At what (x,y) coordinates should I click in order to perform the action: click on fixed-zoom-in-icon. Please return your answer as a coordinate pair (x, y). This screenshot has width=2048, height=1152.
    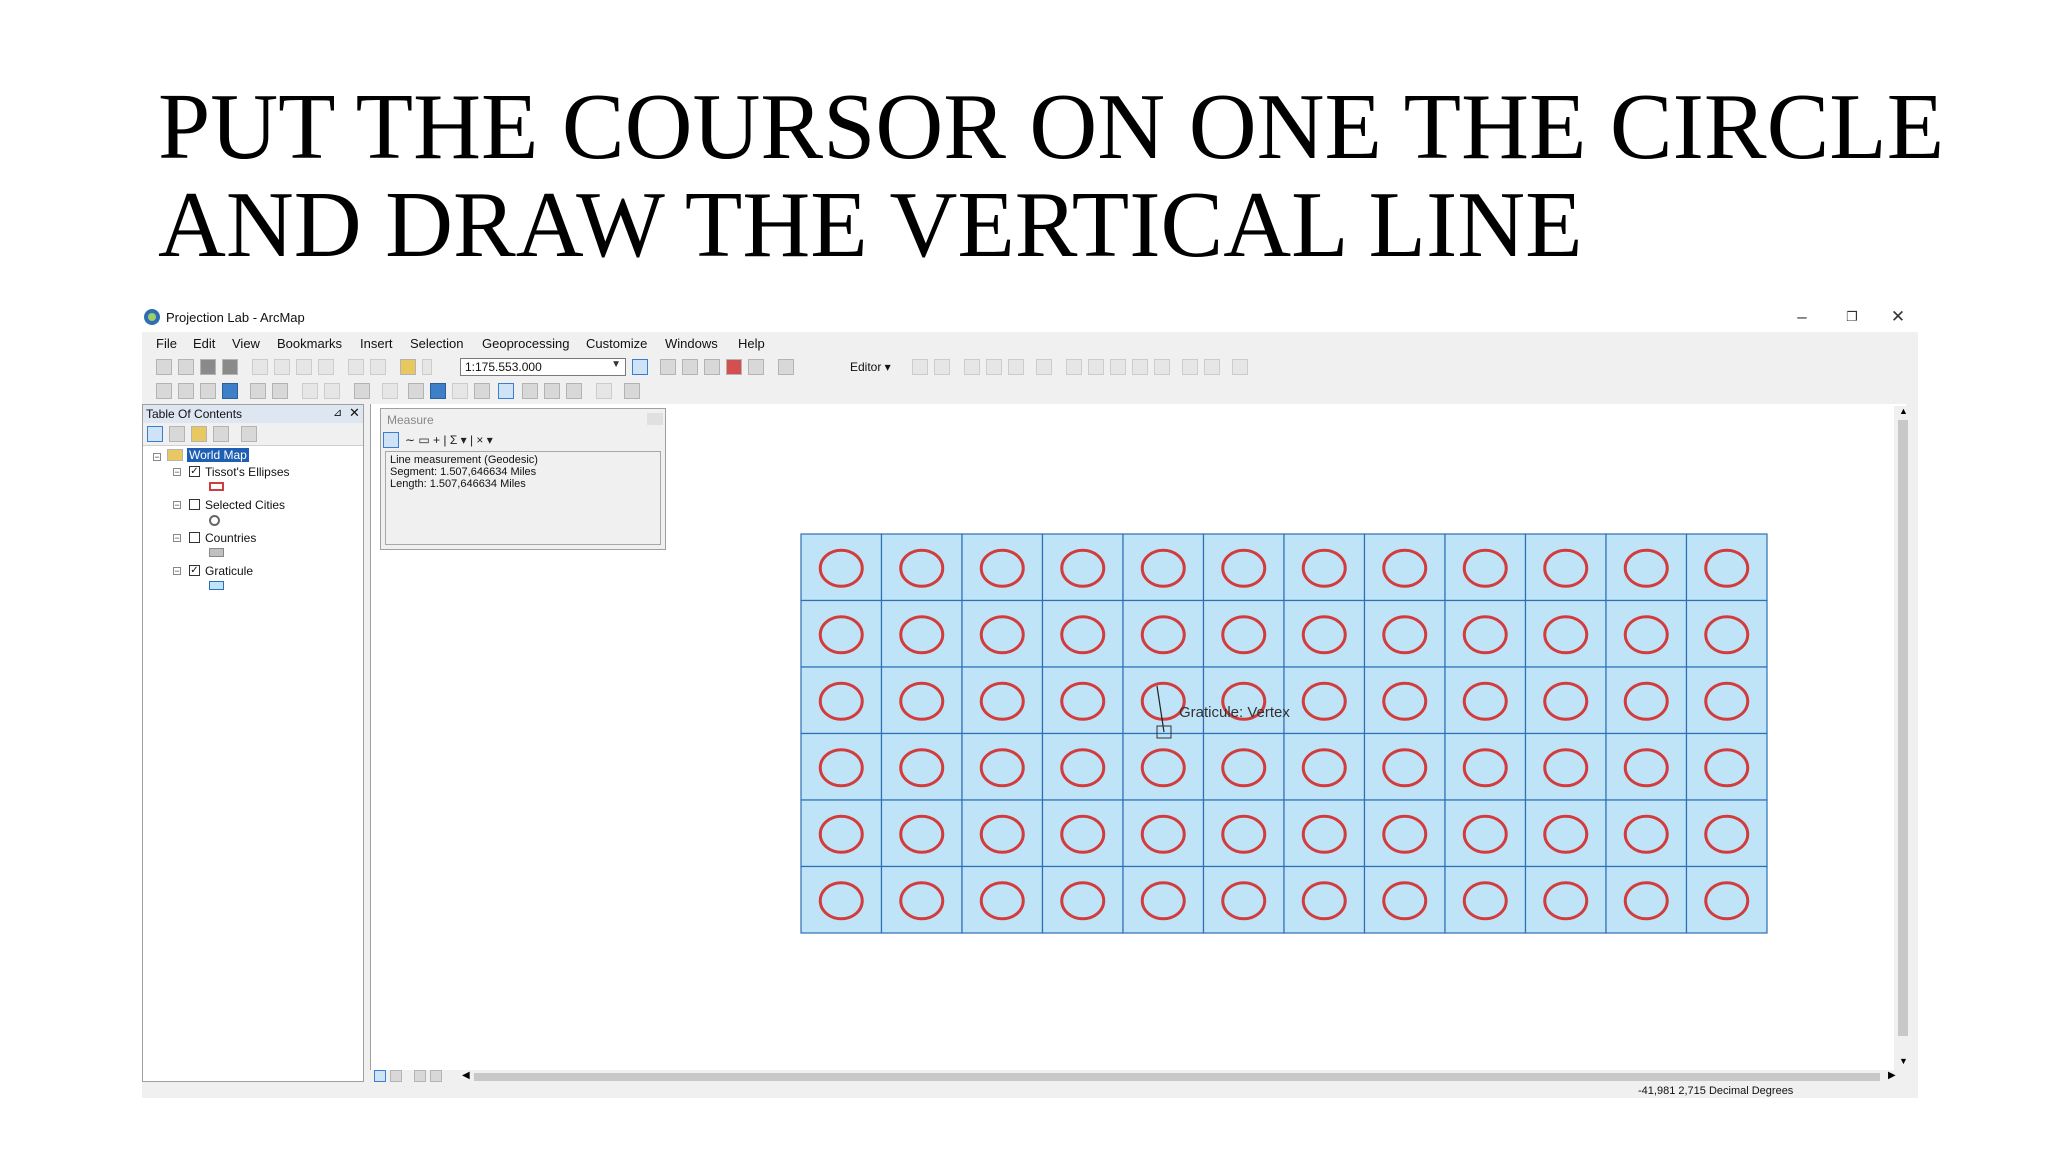
    Looking at the image, I should click on (258, 391).